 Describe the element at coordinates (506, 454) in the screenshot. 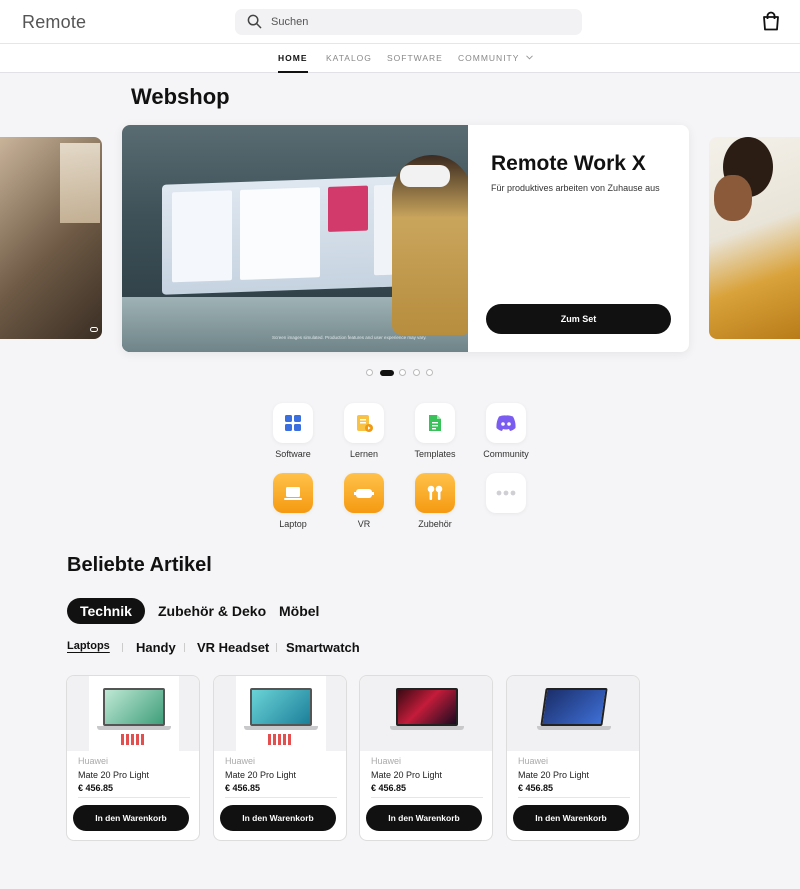

I see `category-label: Community` at that location.